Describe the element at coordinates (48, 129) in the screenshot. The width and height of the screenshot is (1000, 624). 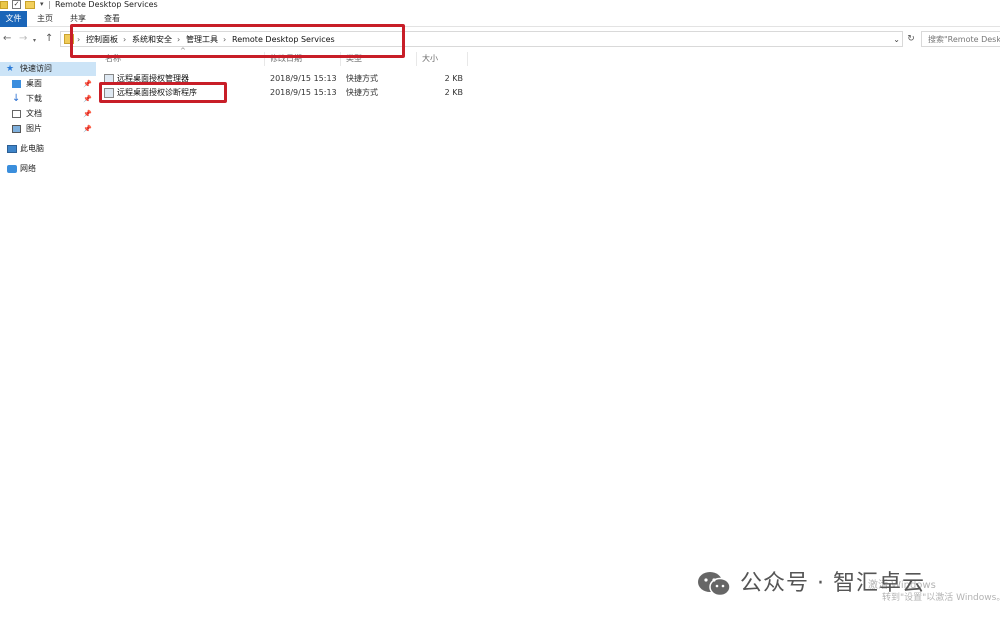
I see `nav-item-pictures: 图片 📌` at that location.